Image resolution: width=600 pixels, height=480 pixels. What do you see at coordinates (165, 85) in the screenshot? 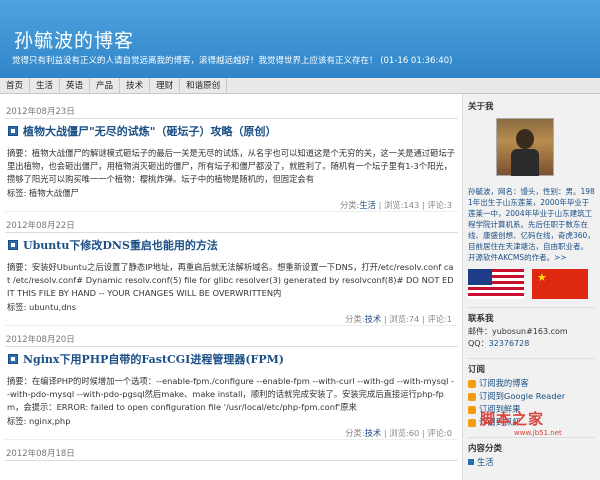
I see `nav-item-finance: 理财` at bounding box center [165, 85].